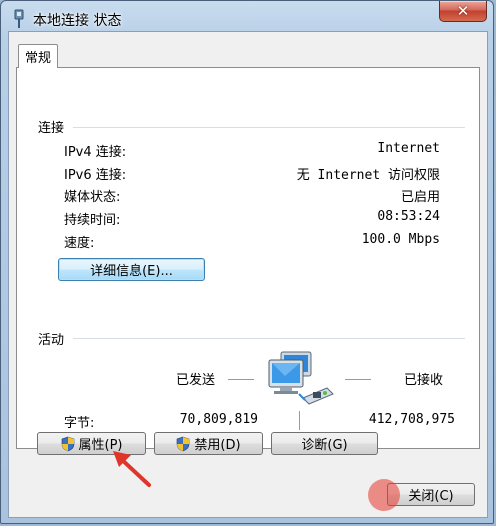  What do you see at coordinates (79, 423) in the screenshot?
I see `bytes-label: 字节:` at bounding box center [79, 423].